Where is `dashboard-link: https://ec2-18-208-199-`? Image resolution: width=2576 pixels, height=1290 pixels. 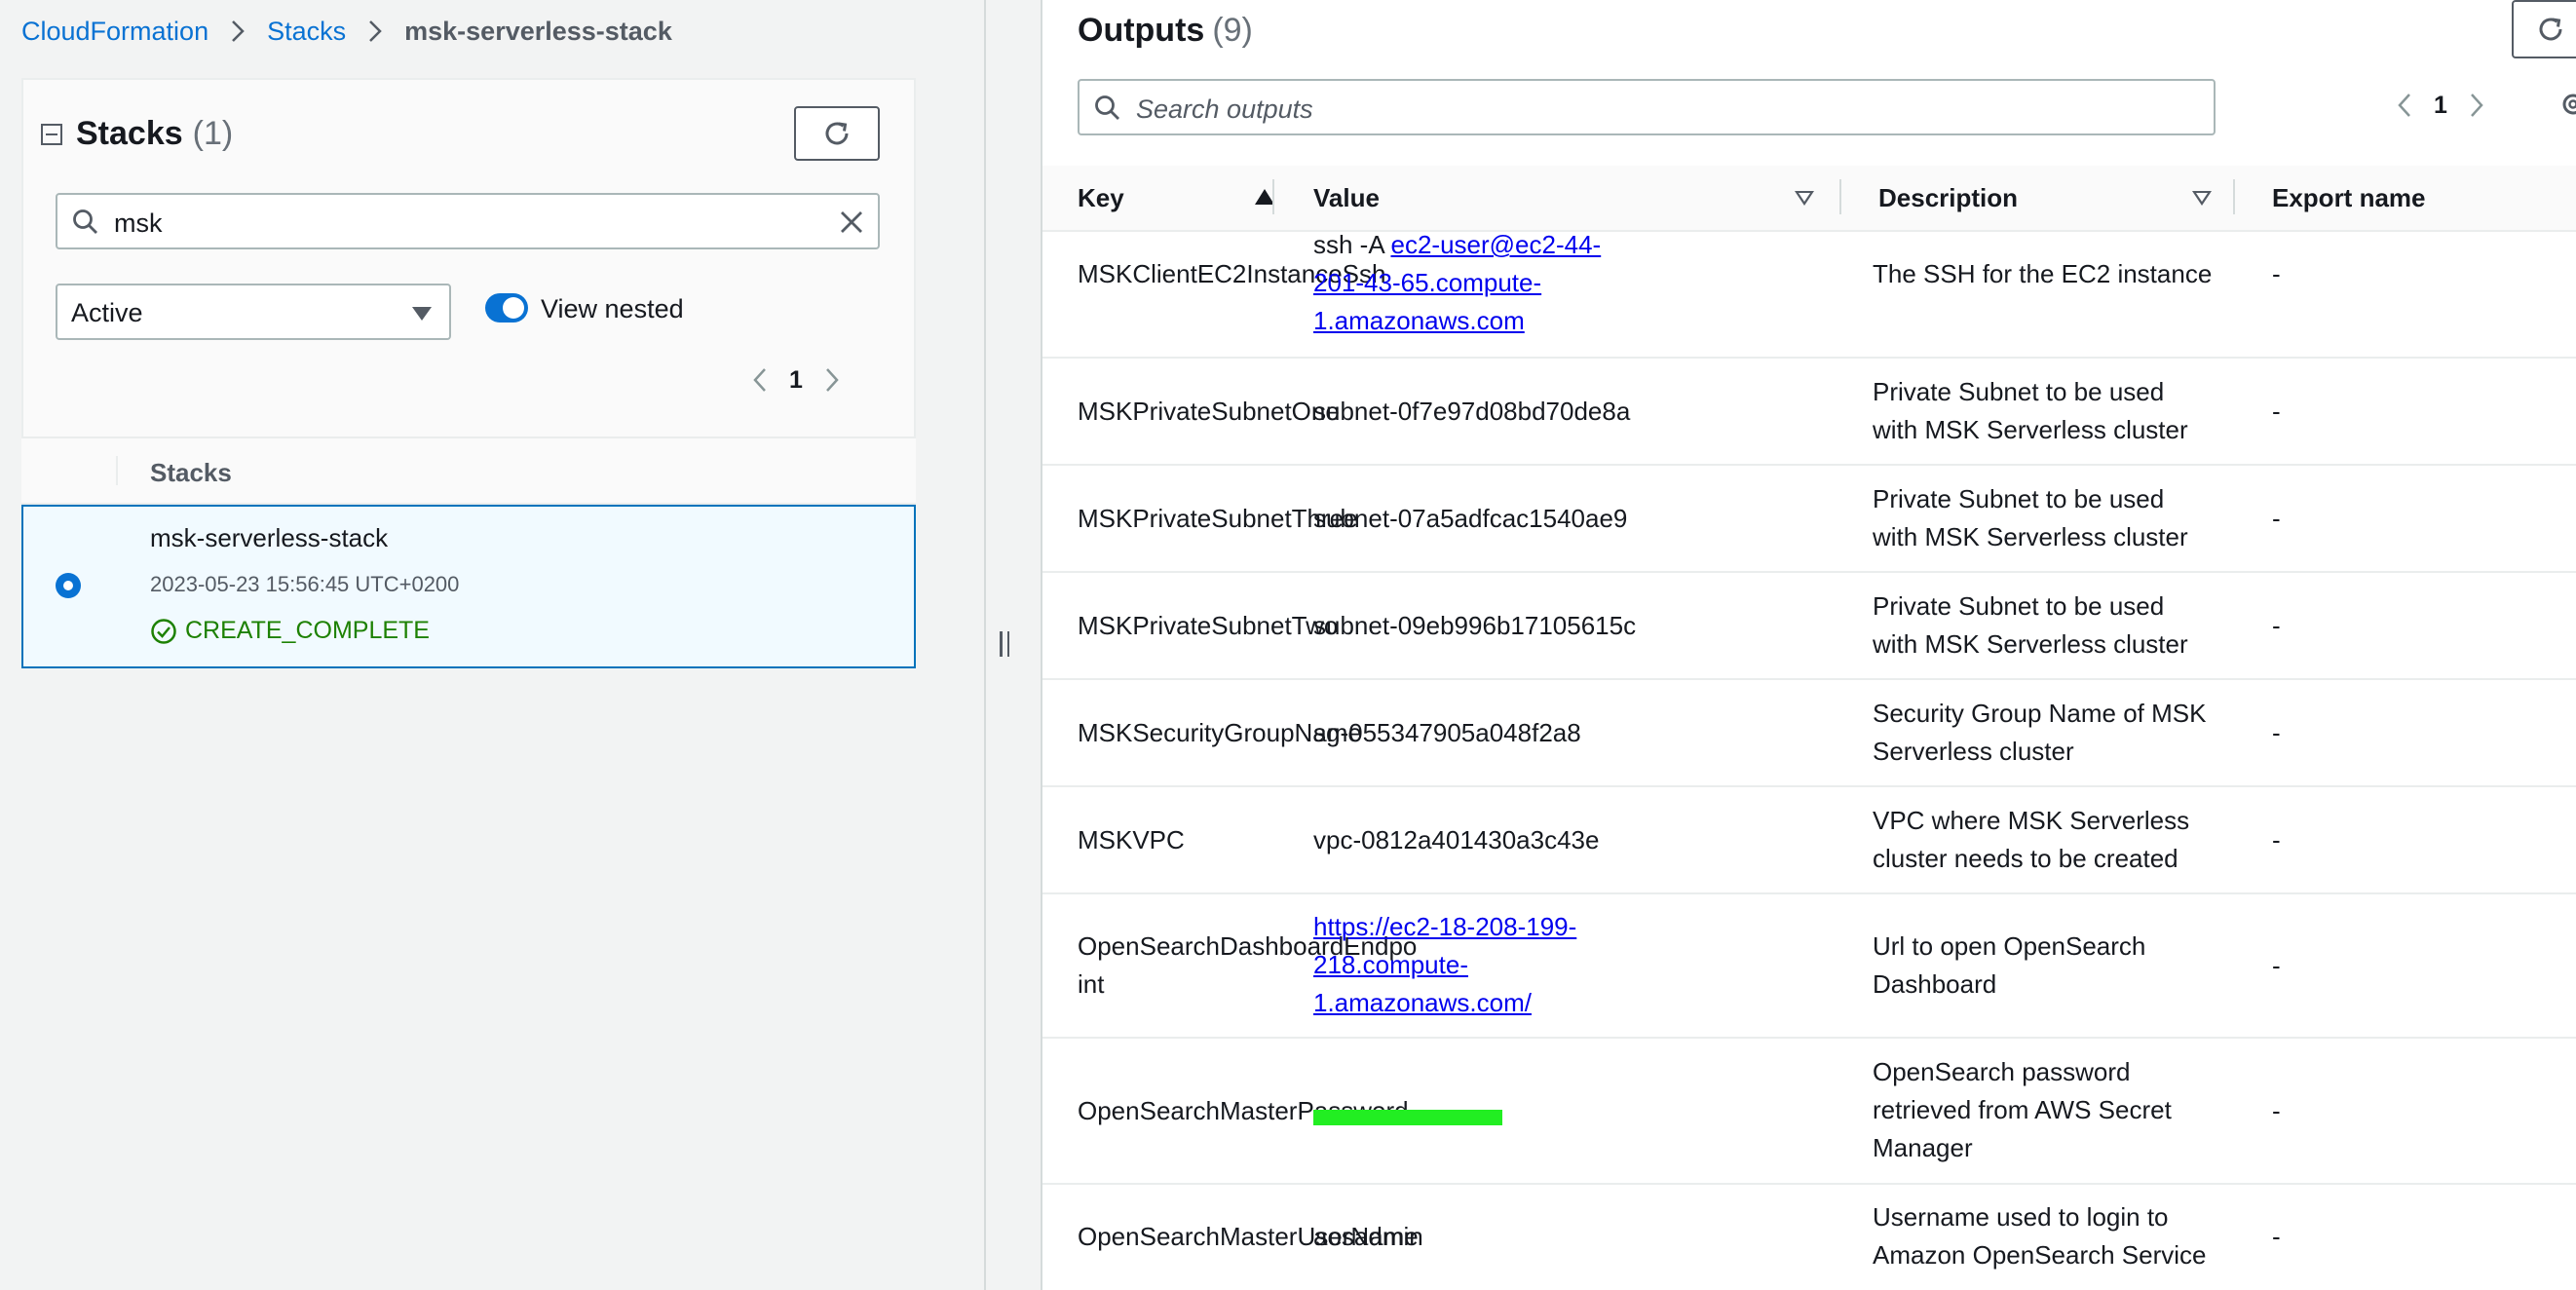 dashboard-link: https://ec2-18-208-199- is located at coordinates (1444, 926).